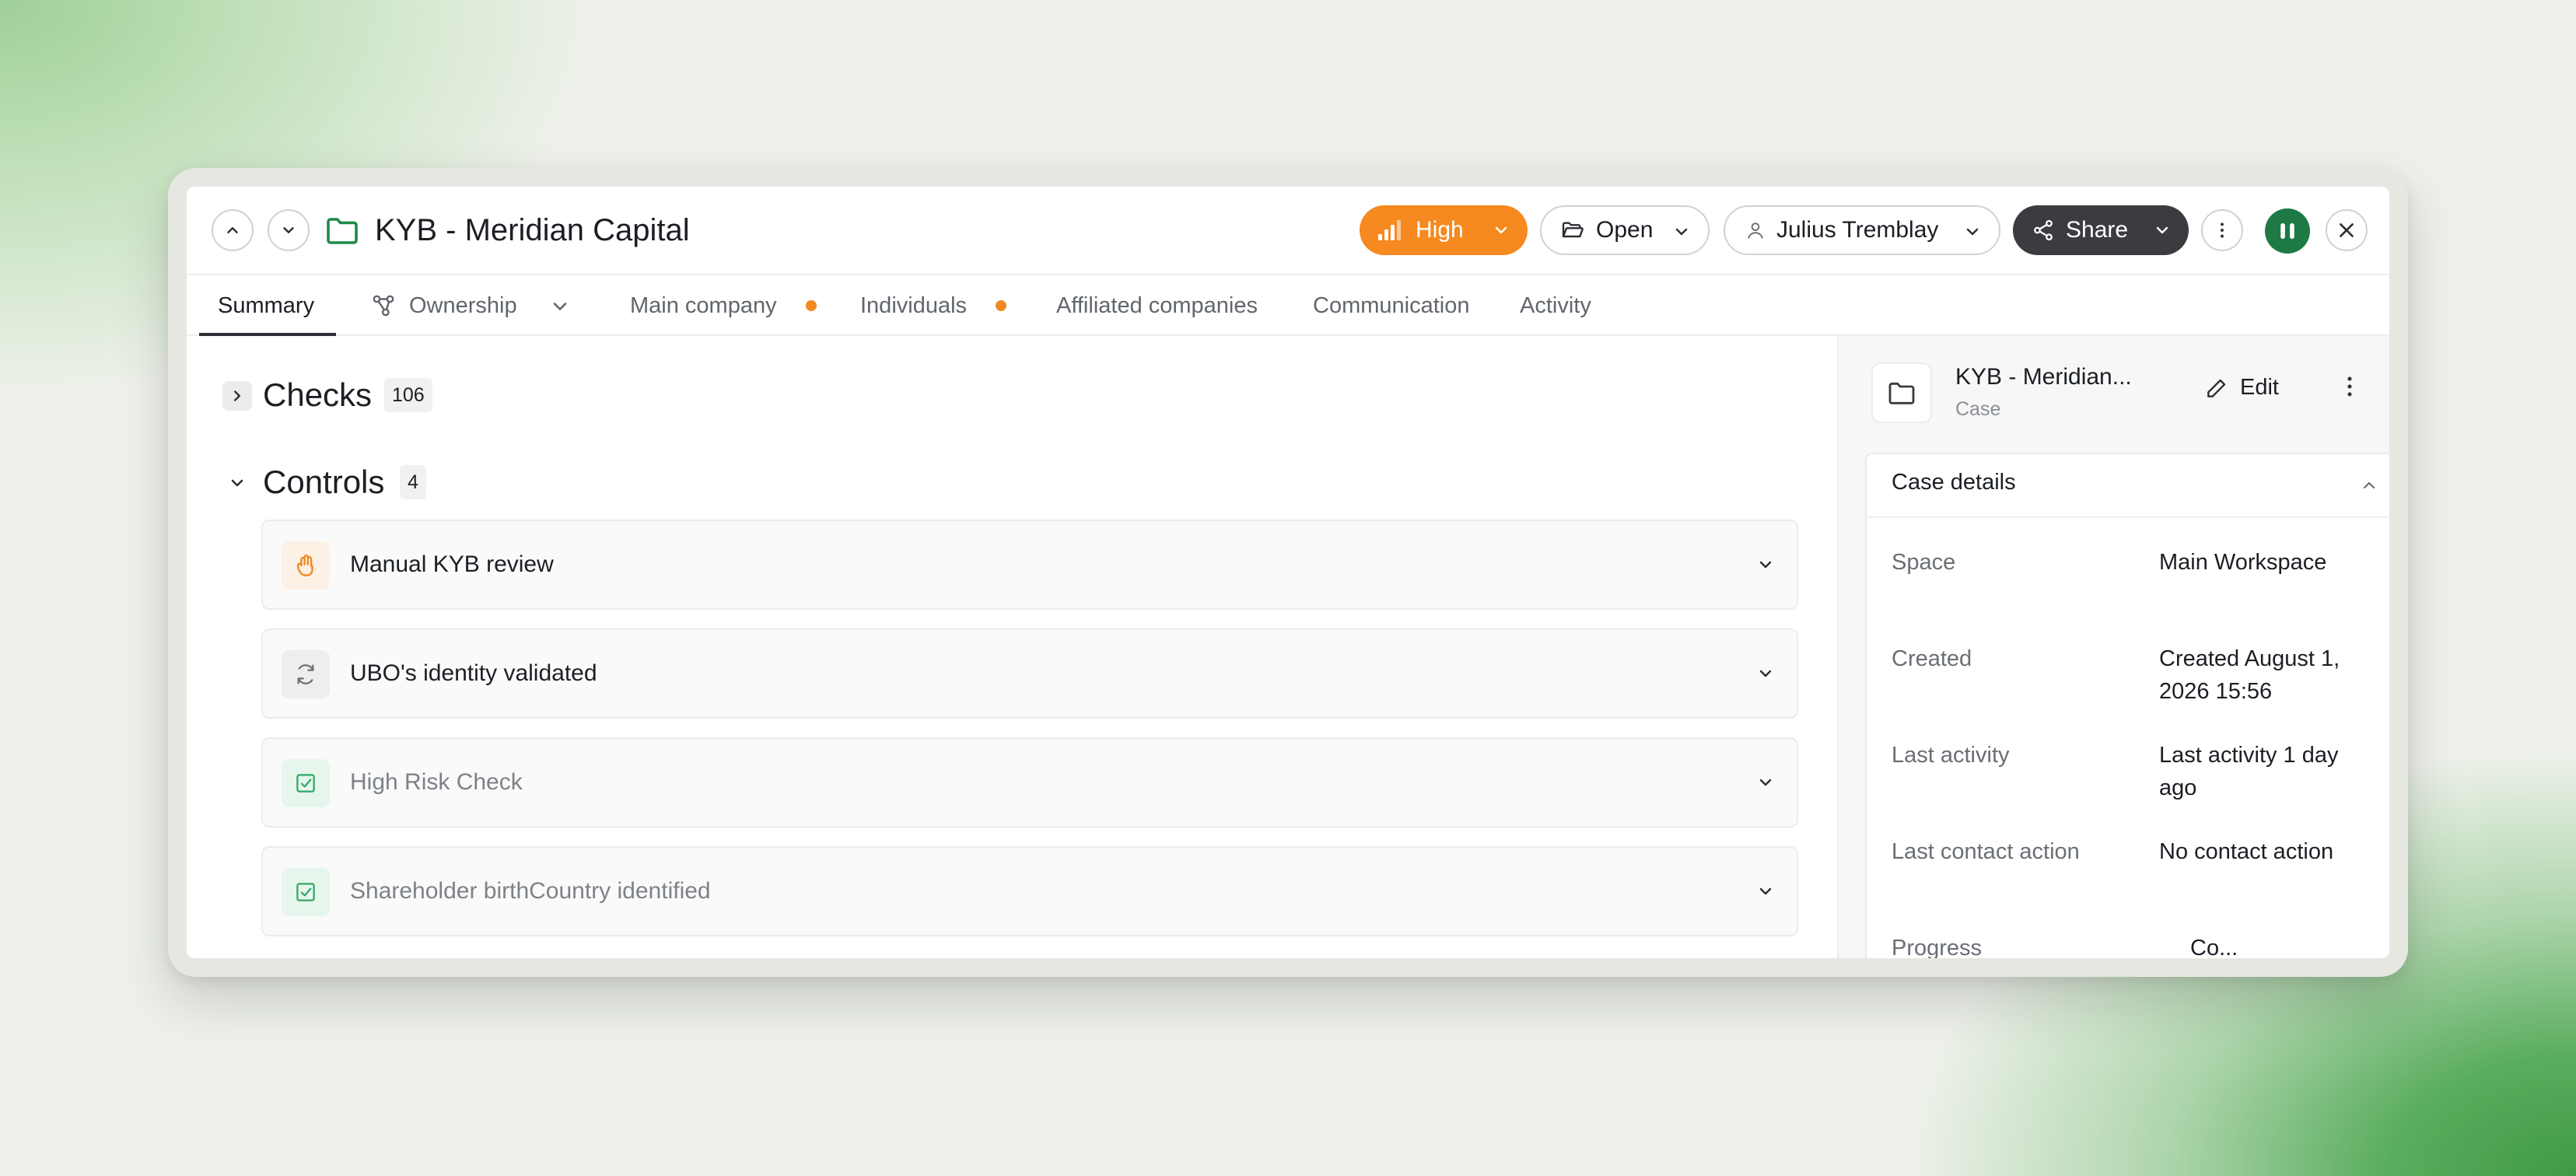 This screenshot has width=2576, height=1176. Describe the element at coordinates (306, 674) in the screenshot. I see `refresh-icon` at that location.